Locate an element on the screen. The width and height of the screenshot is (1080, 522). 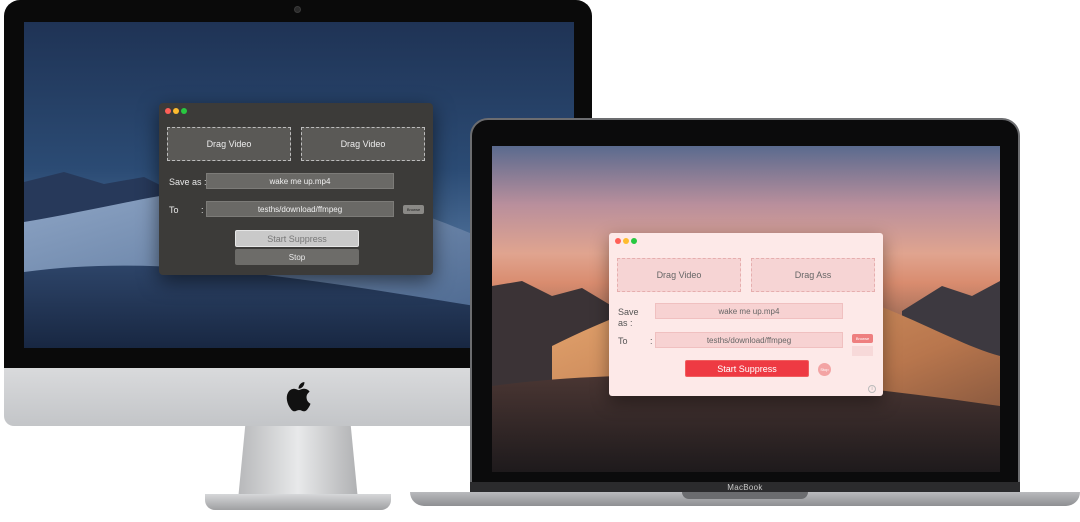
drag-video-zone-2: Drag Video is located at coordinates (363, 144).